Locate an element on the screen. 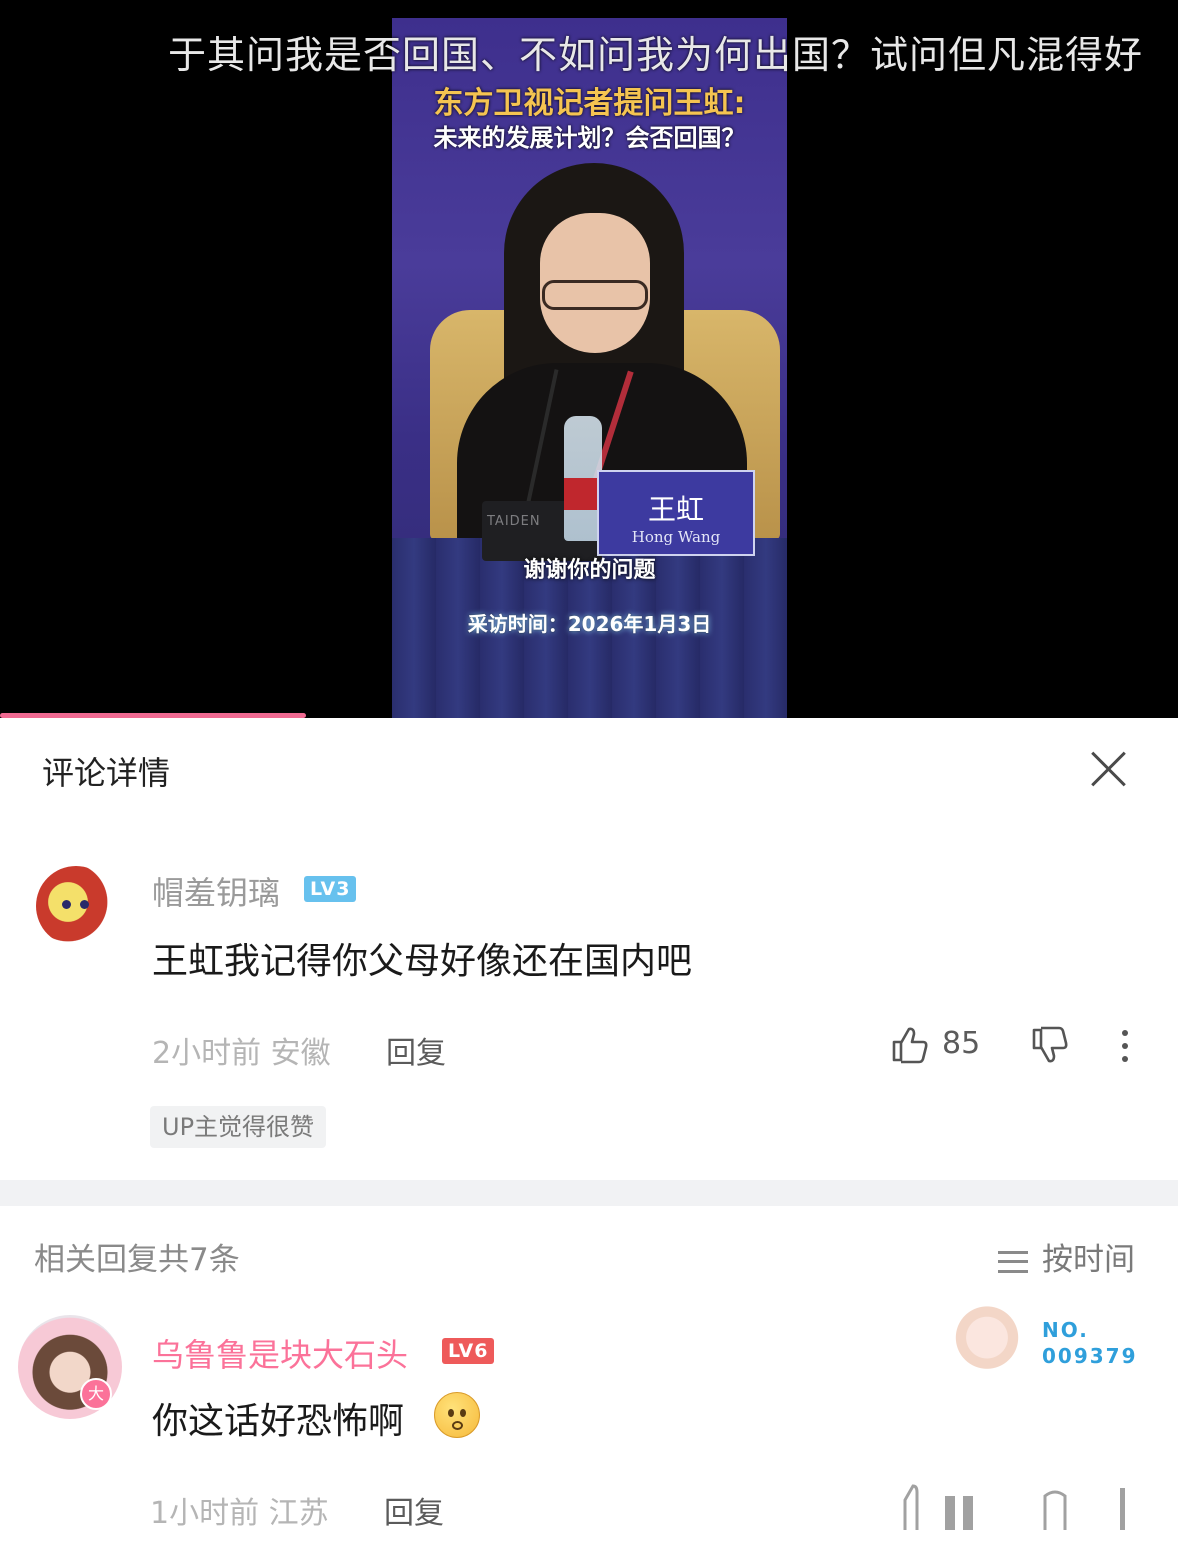  mic-brand: TAIDEN is located at coordinates (514, 521).